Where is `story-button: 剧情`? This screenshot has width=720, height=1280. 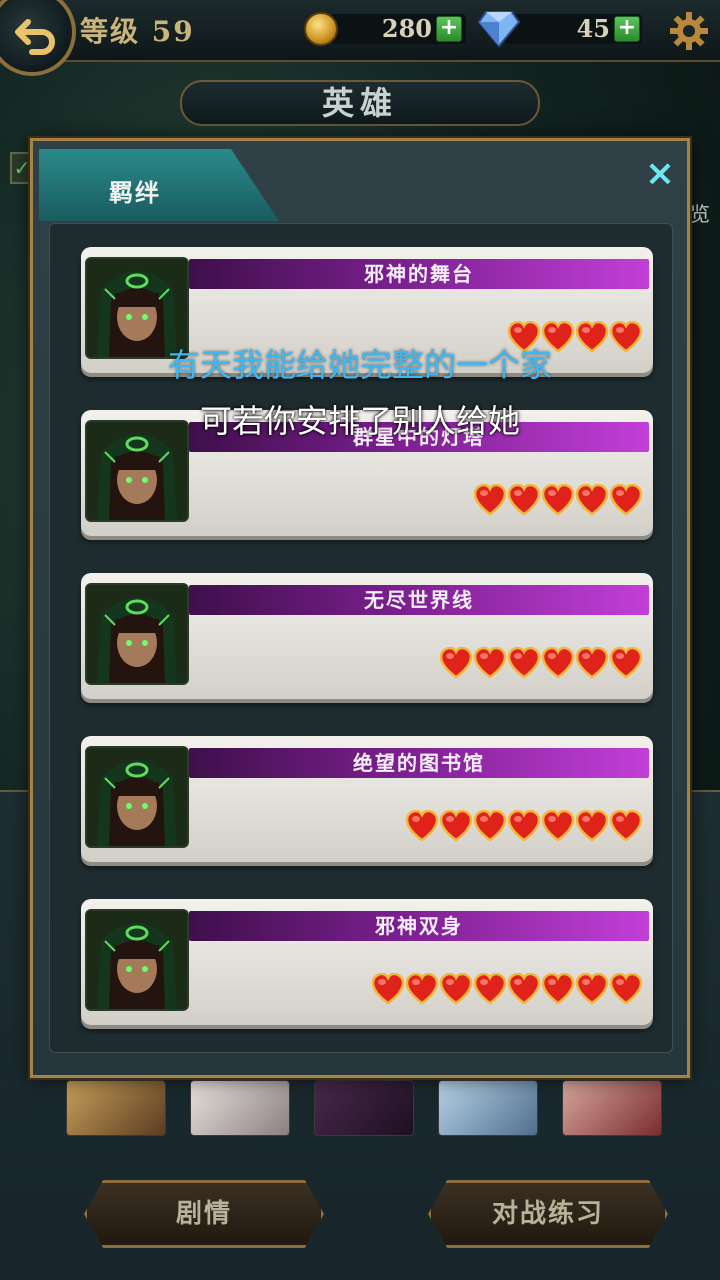 story-button: 剧情 is located at coordinates (204, 1214).